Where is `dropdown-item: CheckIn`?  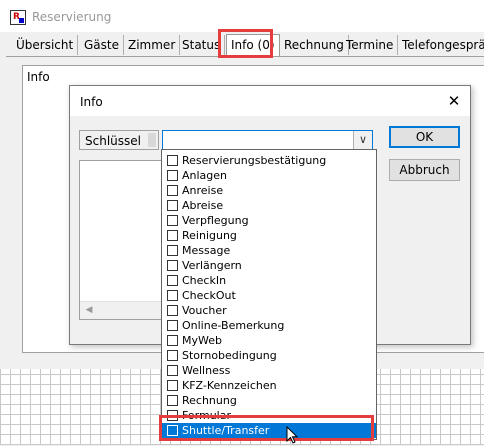
dropdown-item: CheckIn is located at coordinates (269, 280).